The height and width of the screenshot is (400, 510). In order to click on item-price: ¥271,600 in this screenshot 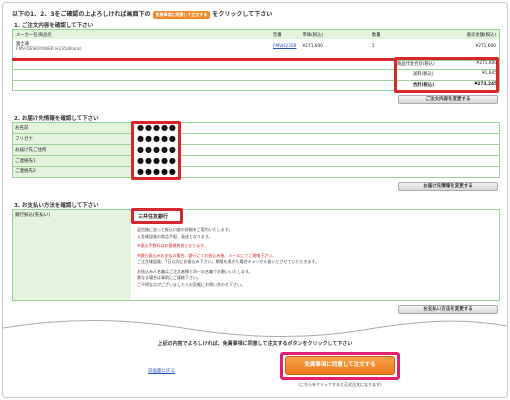, I will do `click(313, 46)`.